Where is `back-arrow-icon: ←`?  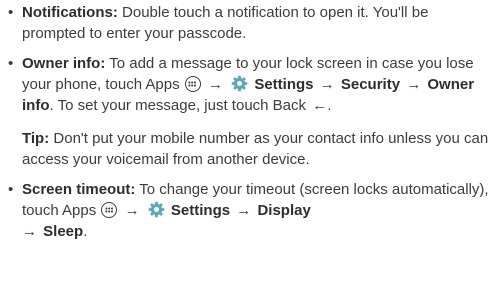
back-arrow-icon: ← is located at coordinates (320, 105).